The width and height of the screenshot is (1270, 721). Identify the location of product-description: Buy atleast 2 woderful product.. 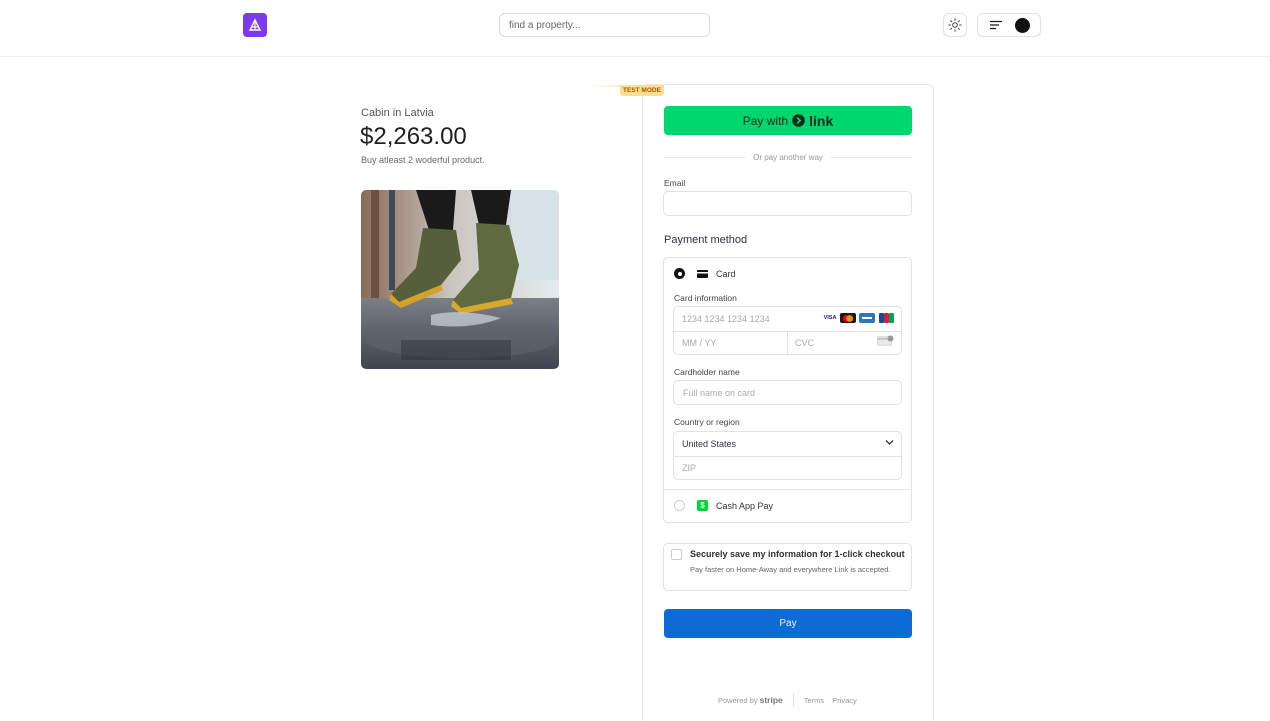
(423, 160).